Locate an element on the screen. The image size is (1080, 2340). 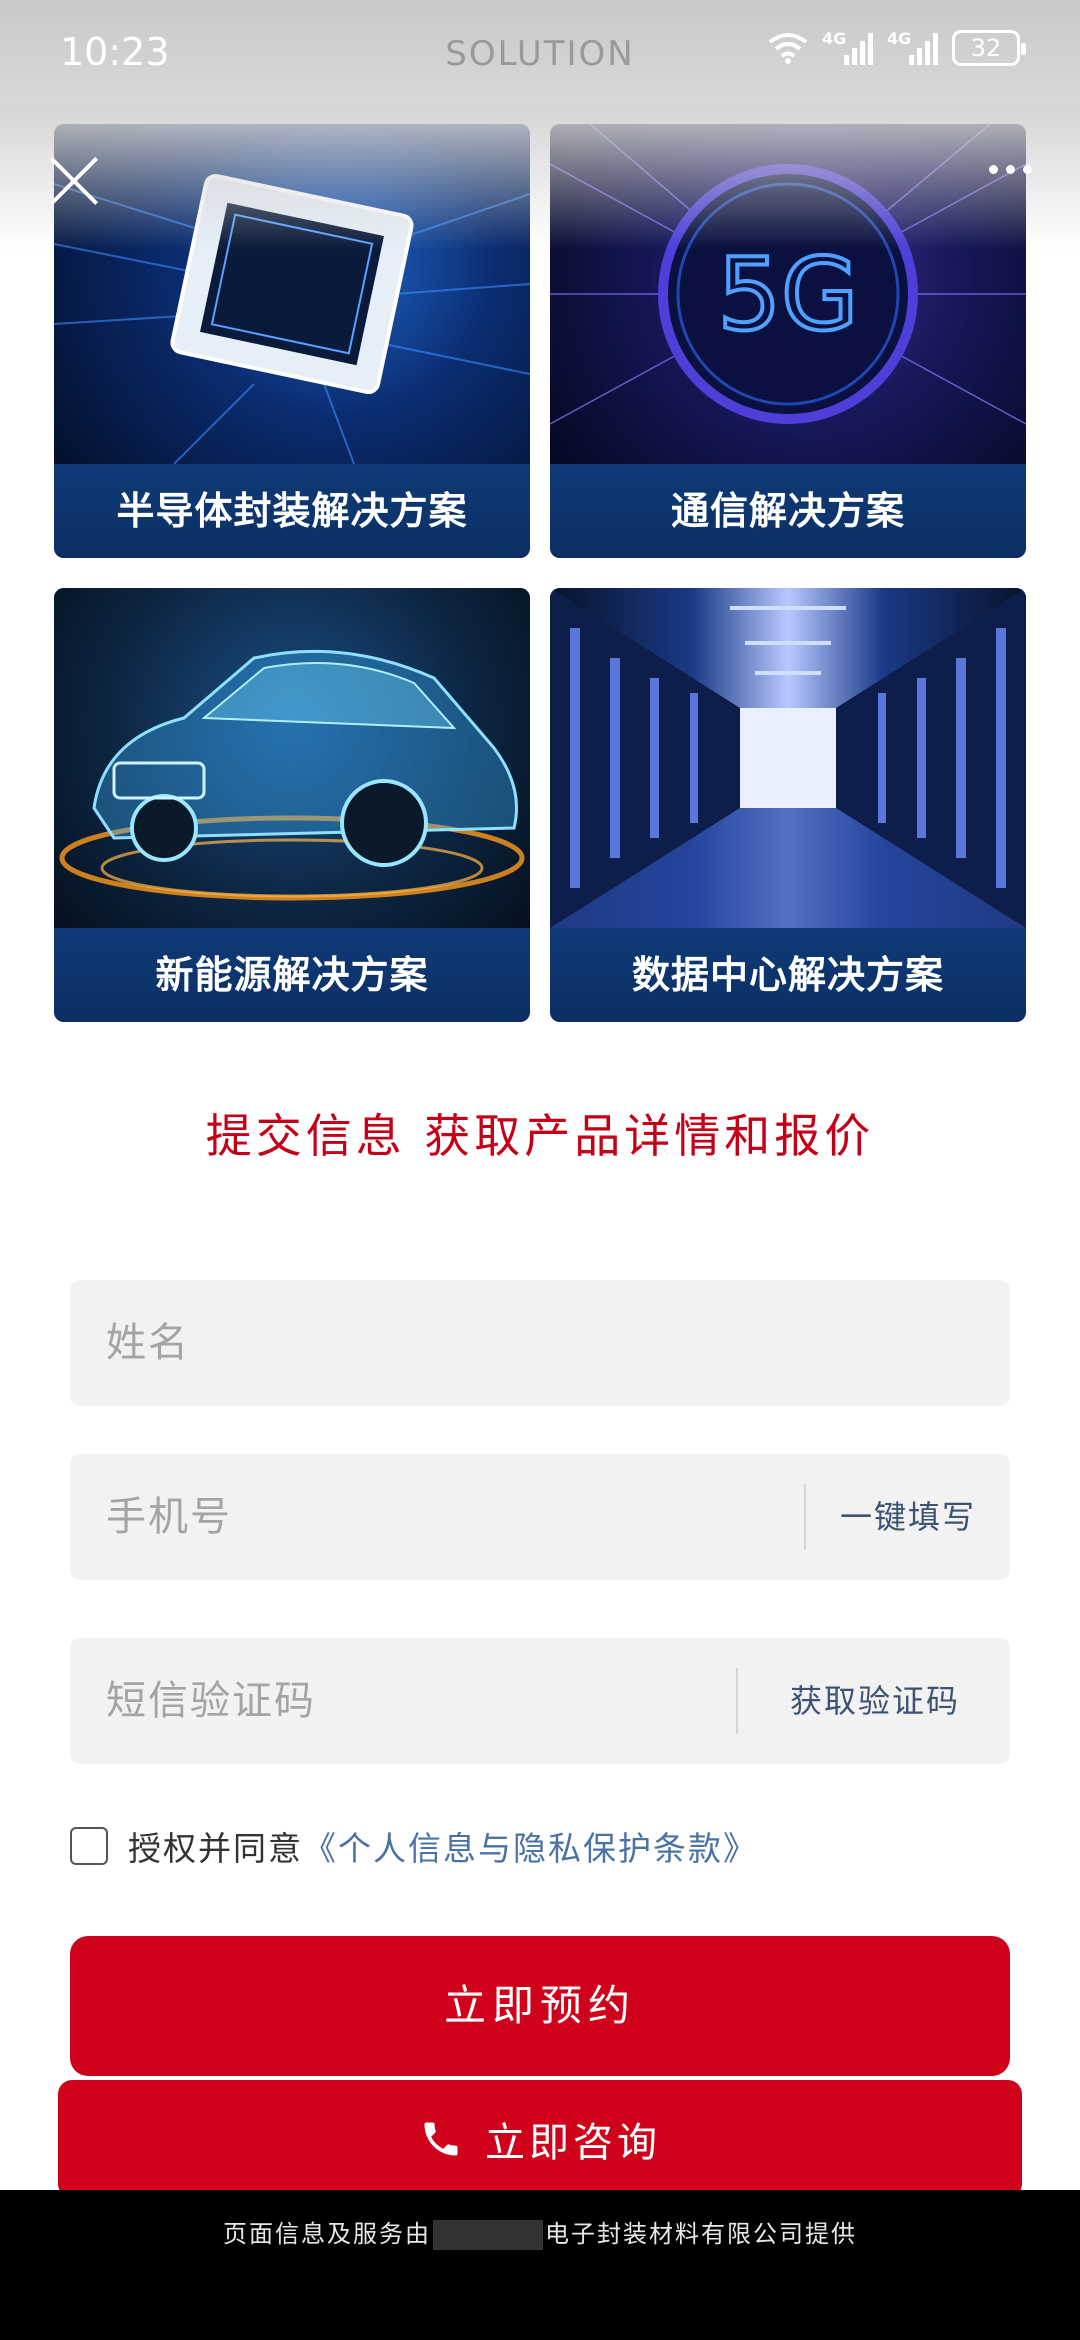
sms-code-input is located at coordinates (426, 1701).